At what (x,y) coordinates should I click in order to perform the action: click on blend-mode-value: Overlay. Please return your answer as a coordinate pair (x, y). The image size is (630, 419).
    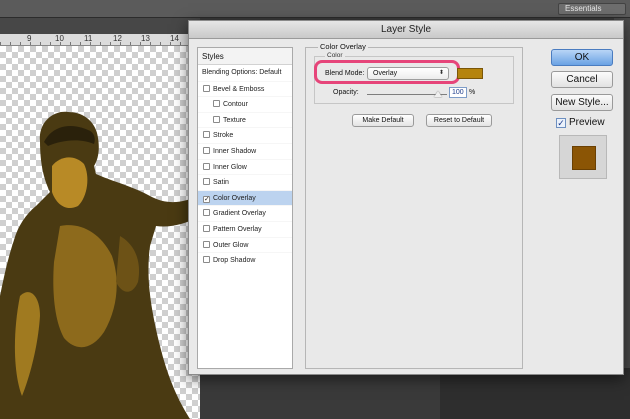
    Looking at the image, I should click on (385, 73).